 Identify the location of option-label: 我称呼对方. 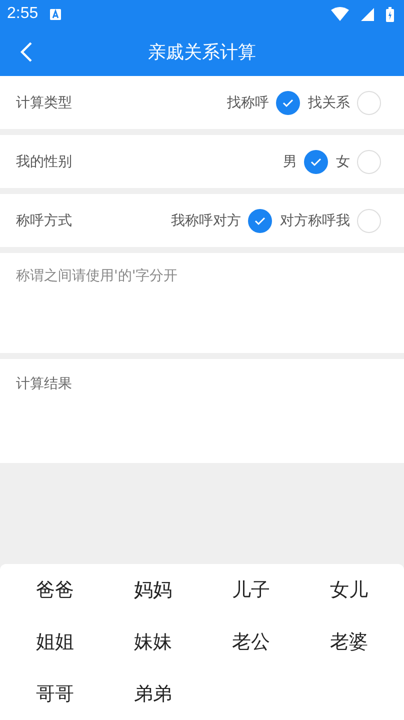
(206, 221).